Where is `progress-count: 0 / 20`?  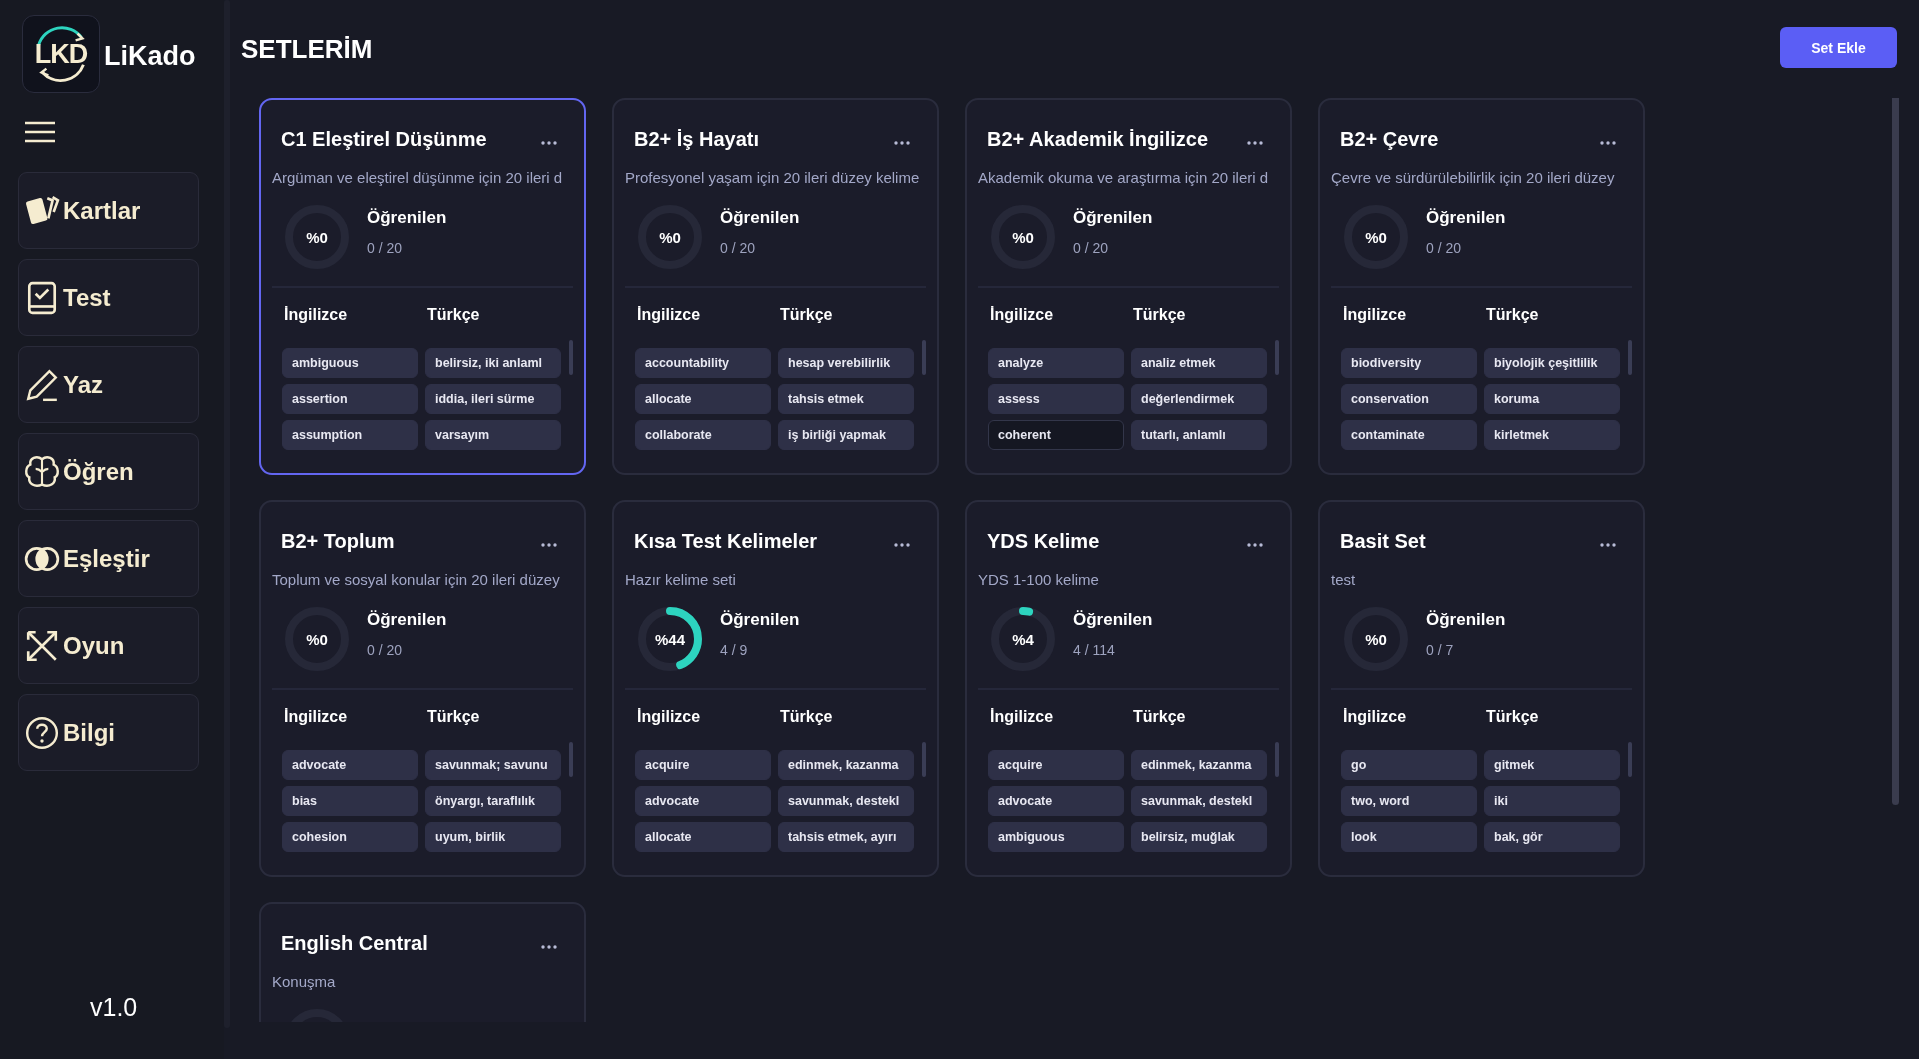
progress-count: 0 / 20 is located at coordinates (1091, 248).